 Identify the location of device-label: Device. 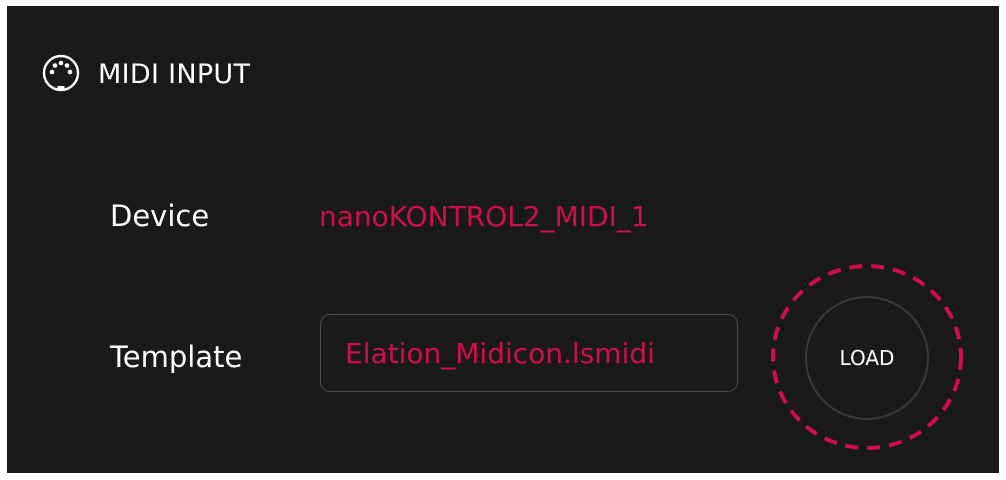
(160, 216).